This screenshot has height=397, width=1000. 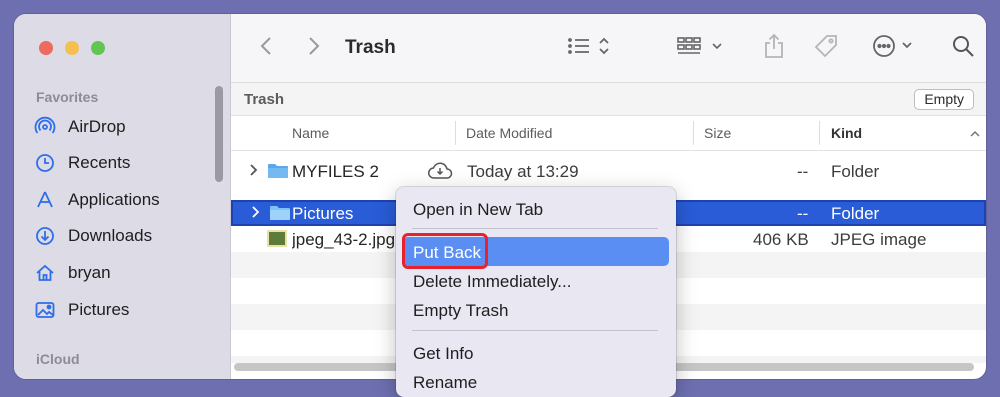 What do you see at coordinates (97, 126) in the screenshot?
I see `sidebar-item-label: AirDrop` at bounding box center [97, 126].